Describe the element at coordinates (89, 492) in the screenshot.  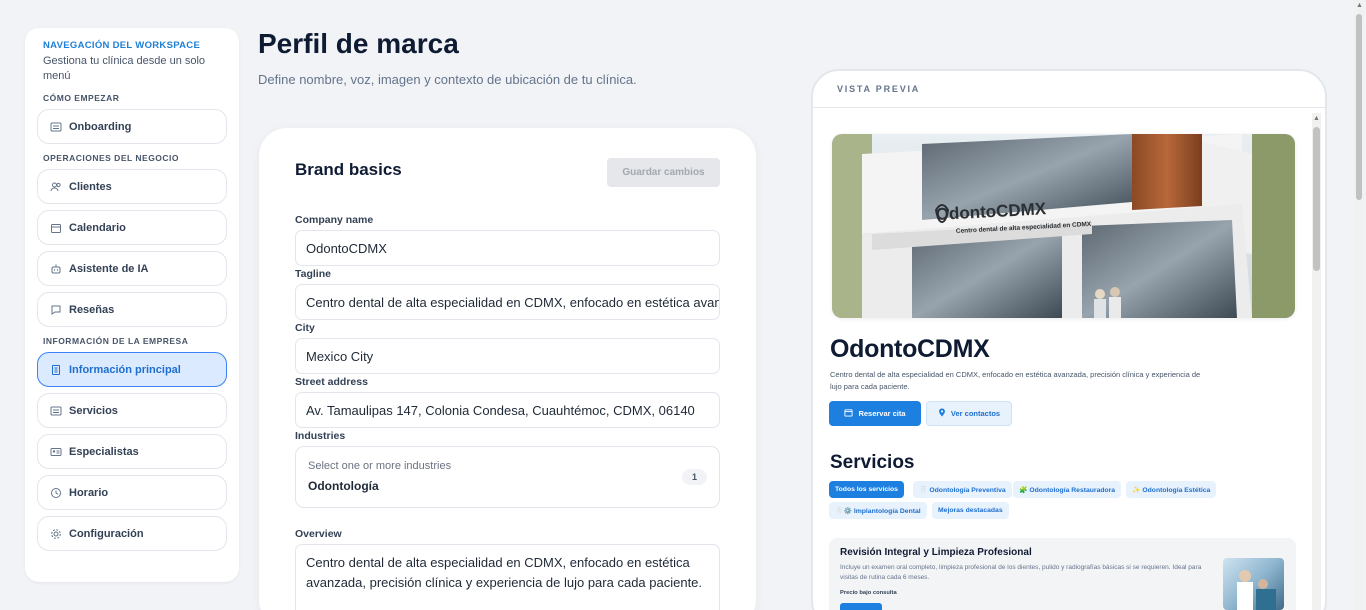
I see `sidebar-item-label: Horario` at that location.